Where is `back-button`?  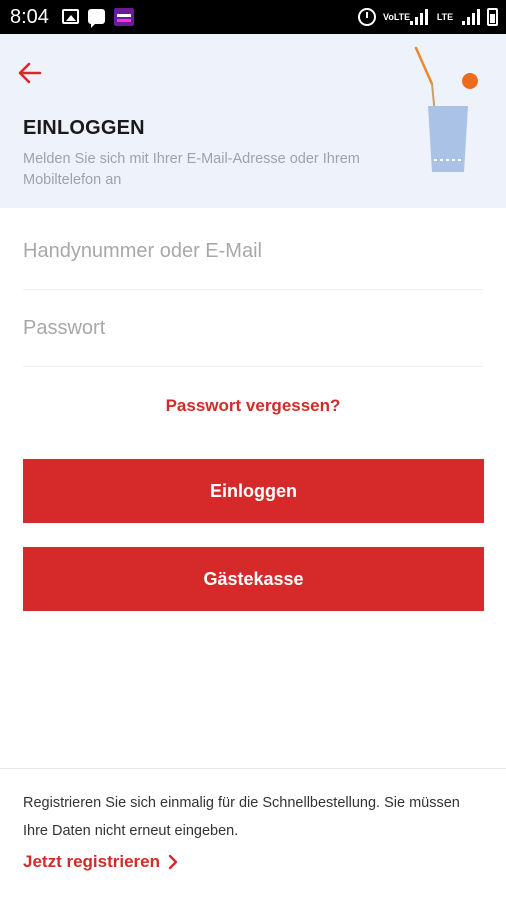
back-button is located at coordinates (34, 75).